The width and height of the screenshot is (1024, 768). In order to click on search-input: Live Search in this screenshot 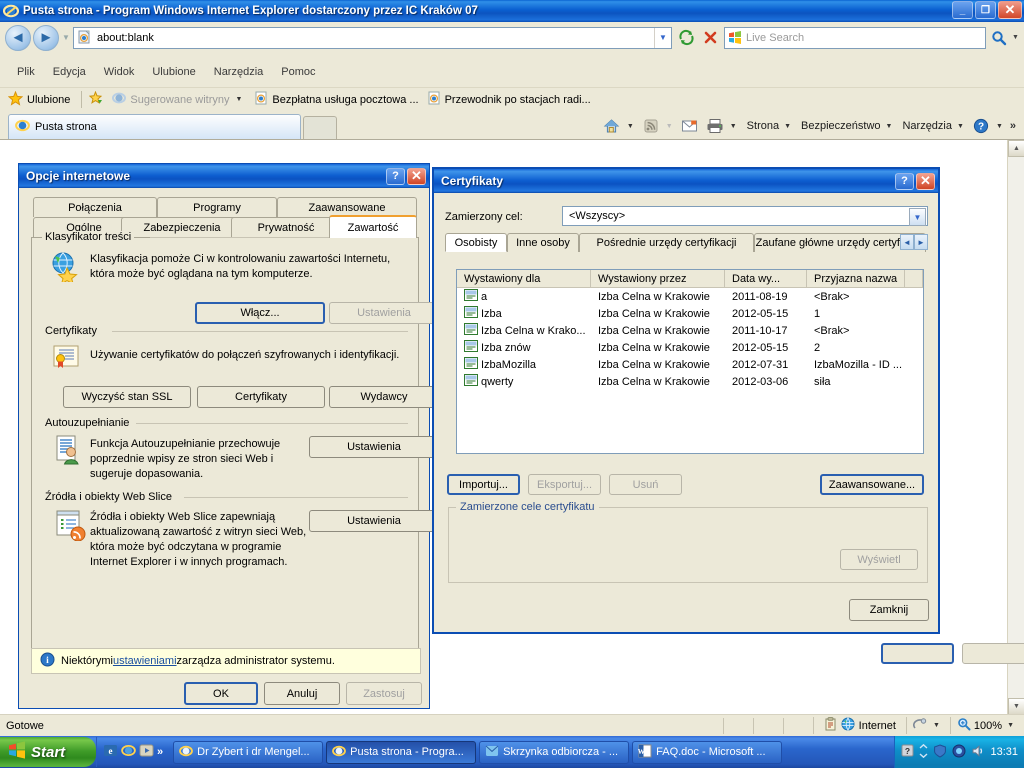, I will do `click(855, 37)`.